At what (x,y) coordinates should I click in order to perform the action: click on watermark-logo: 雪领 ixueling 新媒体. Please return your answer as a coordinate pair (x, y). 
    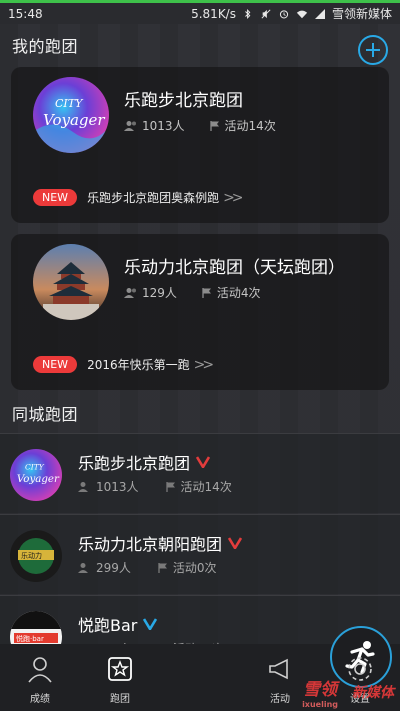
    Looking at the image, I should click on (325, 692).